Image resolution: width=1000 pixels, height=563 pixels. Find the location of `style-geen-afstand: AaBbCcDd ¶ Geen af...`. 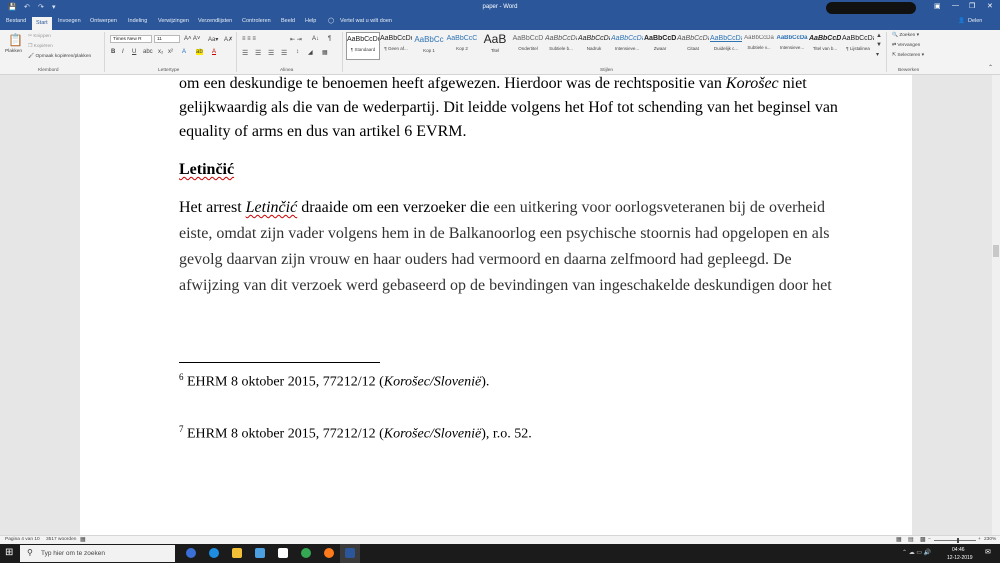

style-geen-afstand: AaBbCcDd ¶ Geen af... is located at coordinates (396, 45).